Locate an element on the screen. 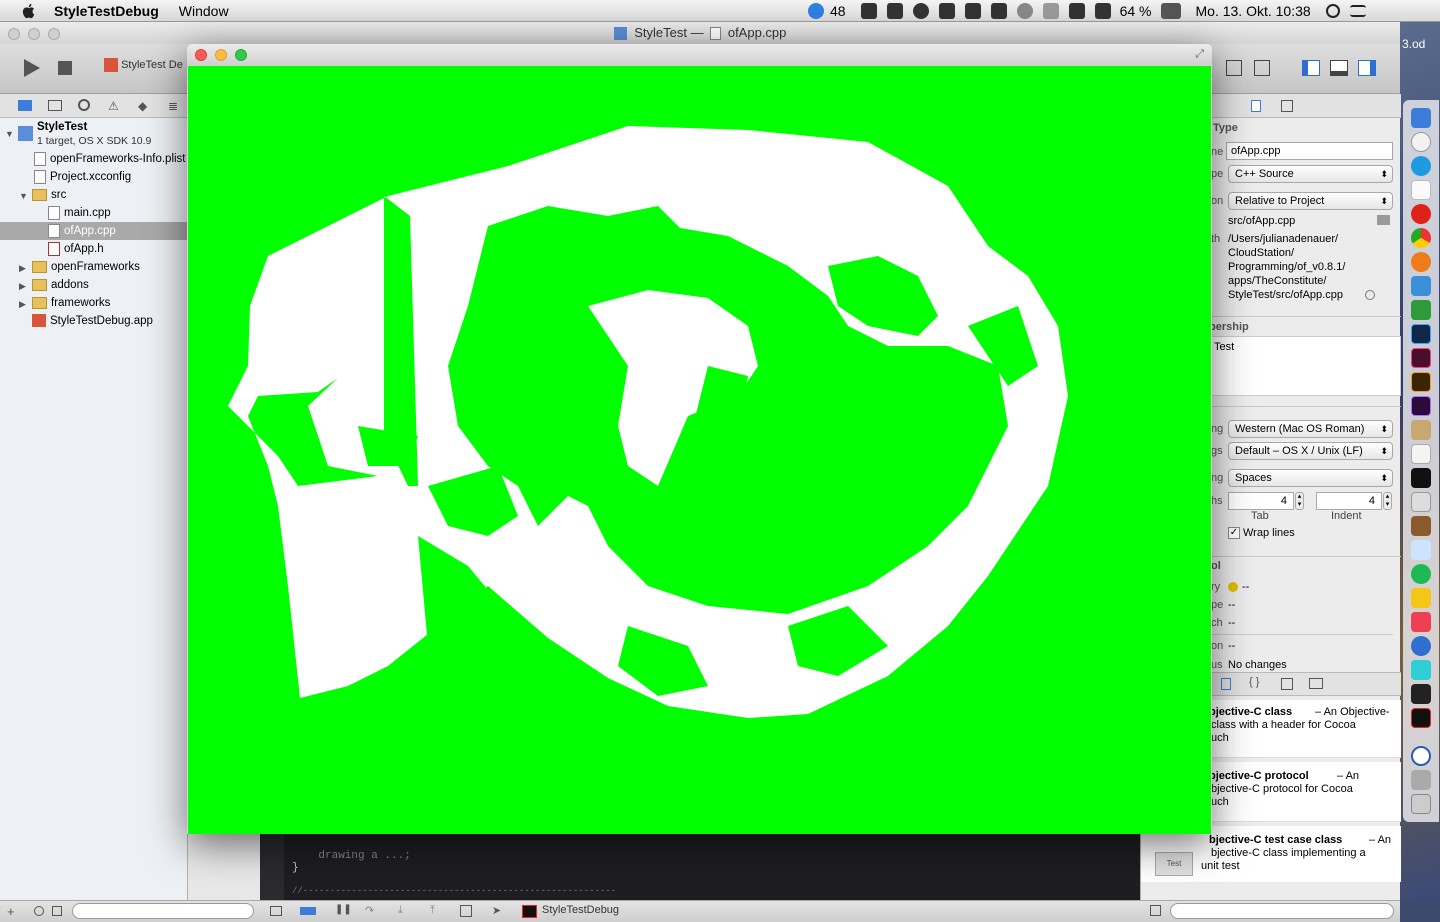  target-membership-list: Test is located at coordinates (1306, 366).